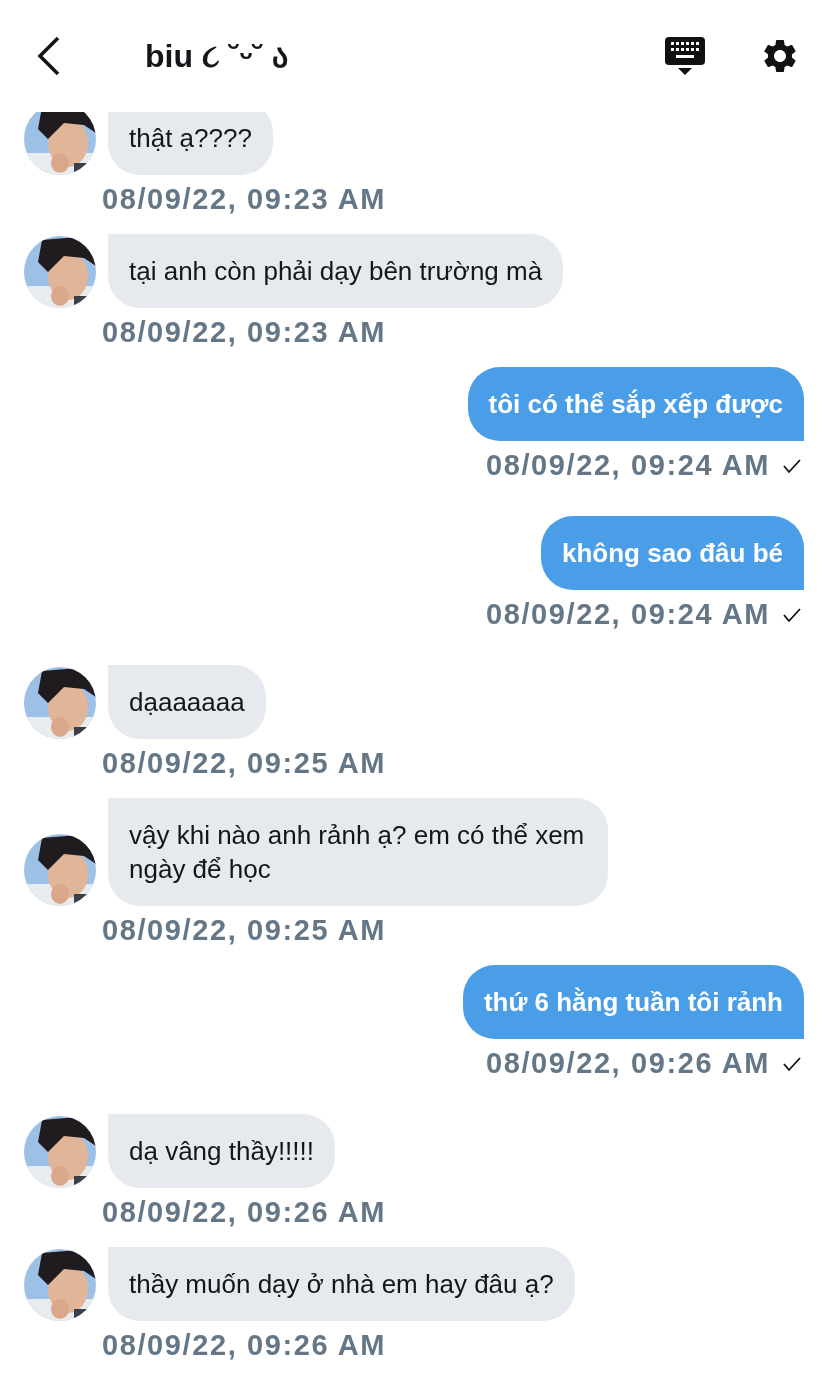 Image resolution: width=828 pixels, height=1381 pixels. I want to click on keyboard-icon, so click(685, 56).